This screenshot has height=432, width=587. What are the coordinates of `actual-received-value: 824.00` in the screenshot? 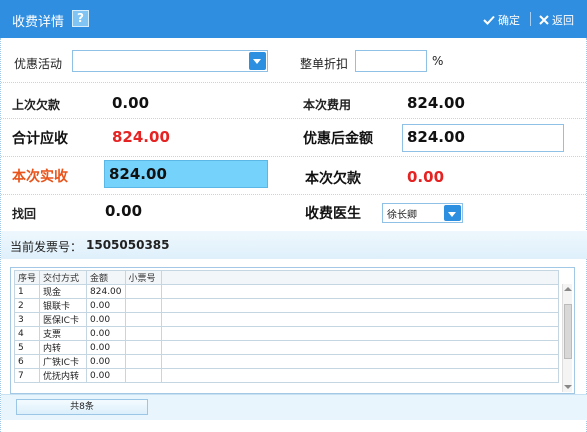 It's located at (138, 174).